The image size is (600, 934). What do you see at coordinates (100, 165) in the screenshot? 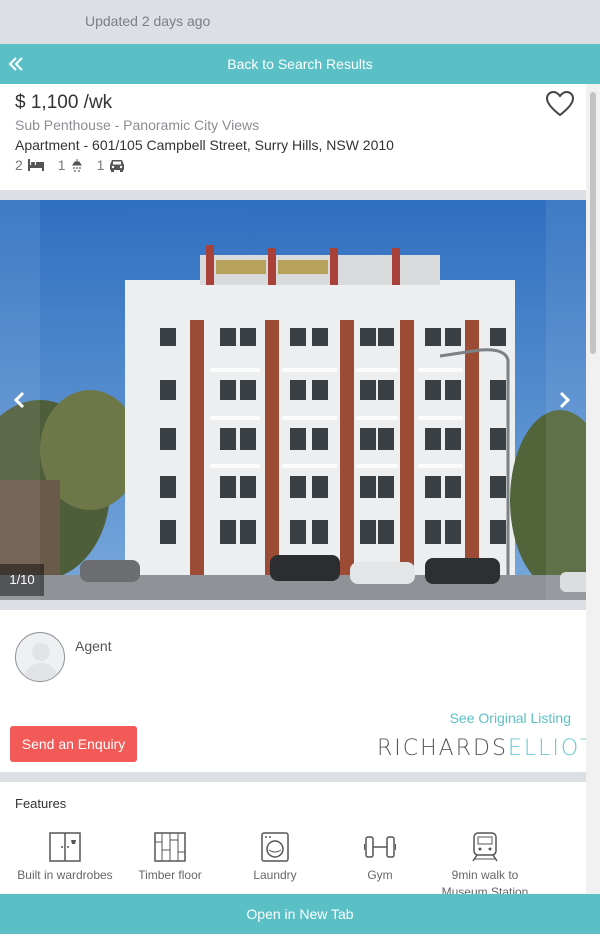
I see `cars-count: 1` at bounding box center [100, 165].